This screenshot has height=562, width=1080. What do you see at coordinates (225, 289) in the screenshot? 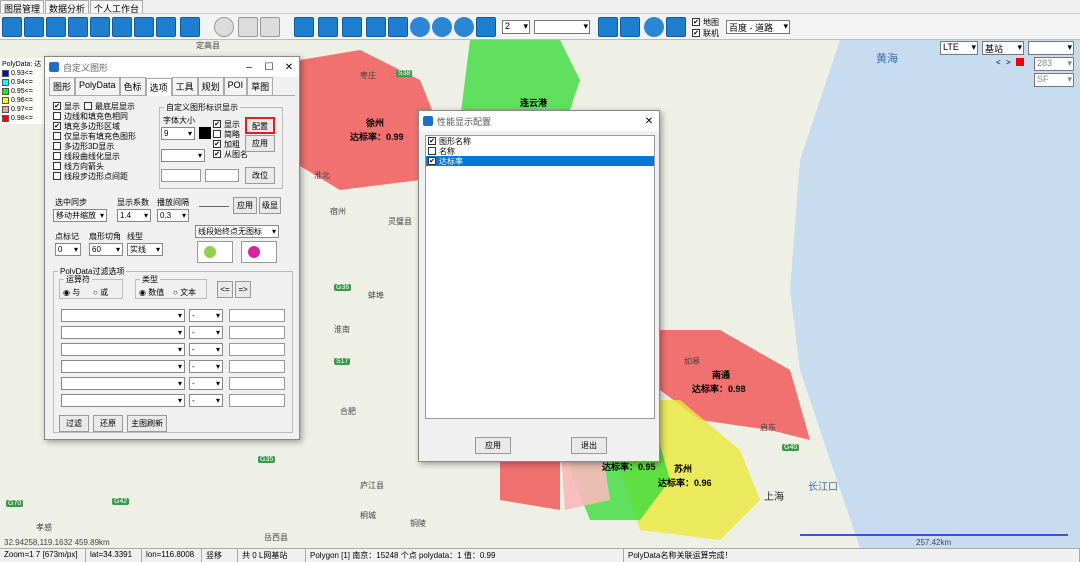
I see `shift-left-button: <=` at bounding box center [225, 289].